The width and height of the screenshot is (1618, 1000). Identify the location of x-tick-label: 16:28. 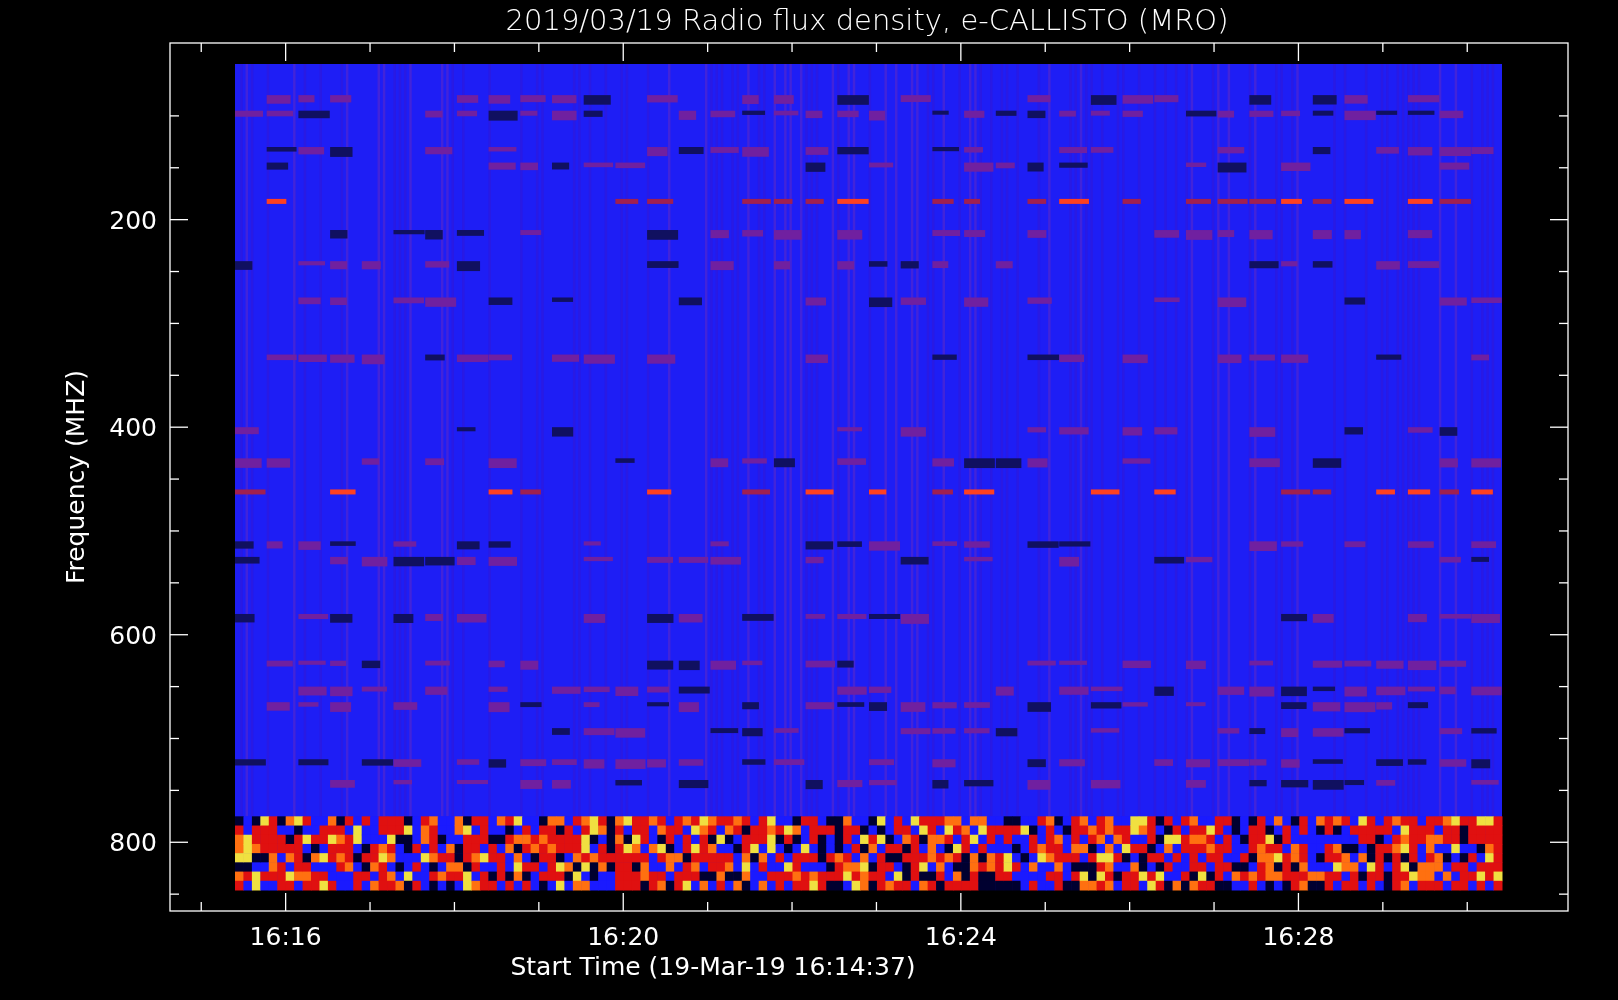
(1298, 936).